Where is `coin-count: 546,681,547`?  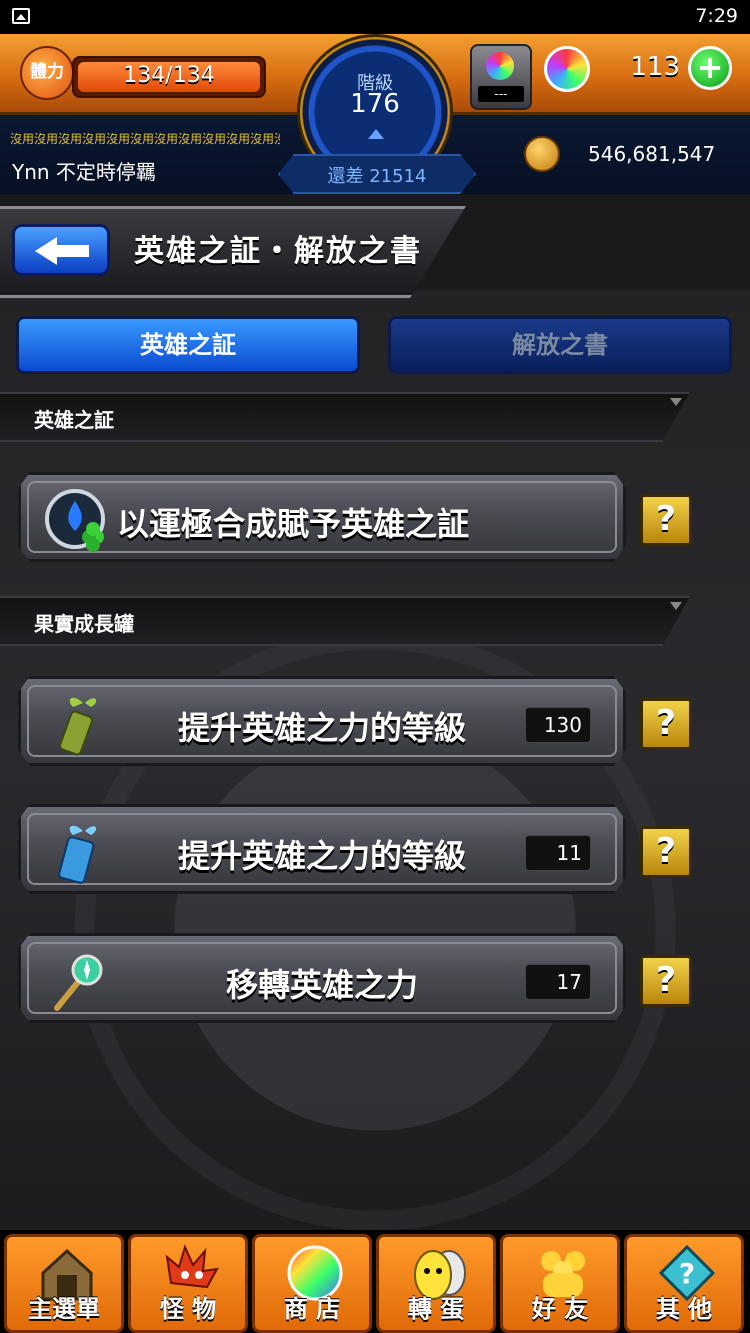
coin-count: 546,681,547 is located at coordinates (652, 154).